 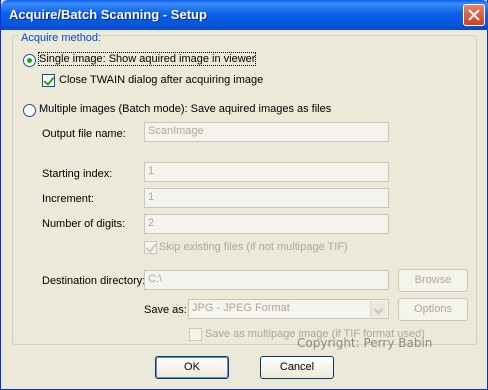 What do you see at coordinates (365, 343) in the screenshot?
I see `copyright-watermark: Copyright: Perry Babin` at bounding box center [365, 343].